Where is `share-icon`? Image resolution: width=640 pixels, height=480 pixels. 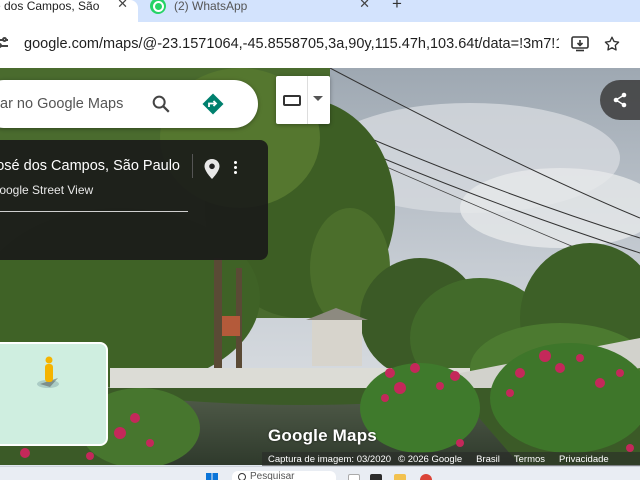
share-icon is located at coordinates (620, 100).